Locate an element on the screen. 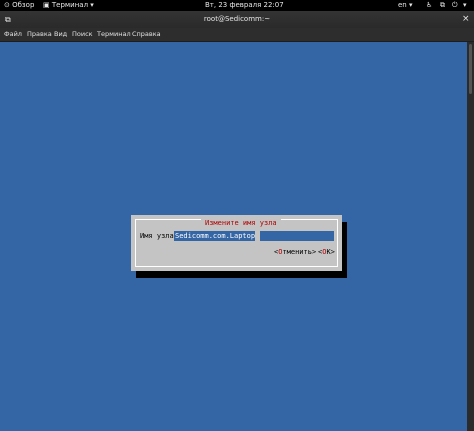 The width and height of the screenshot is (474, 431). activities-label: Обзор is located at coordinates (23, 5).